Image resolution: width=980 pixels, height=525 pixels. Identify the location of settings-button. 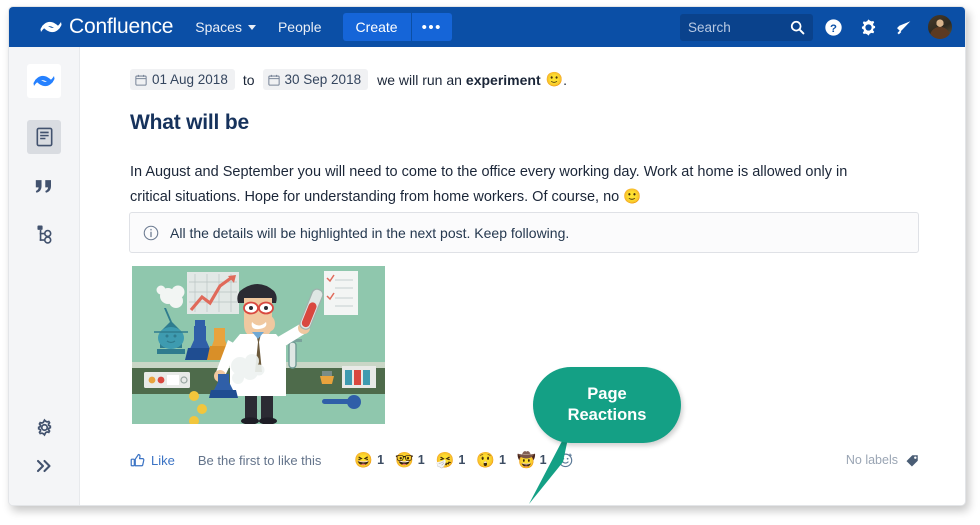
(868, 27).